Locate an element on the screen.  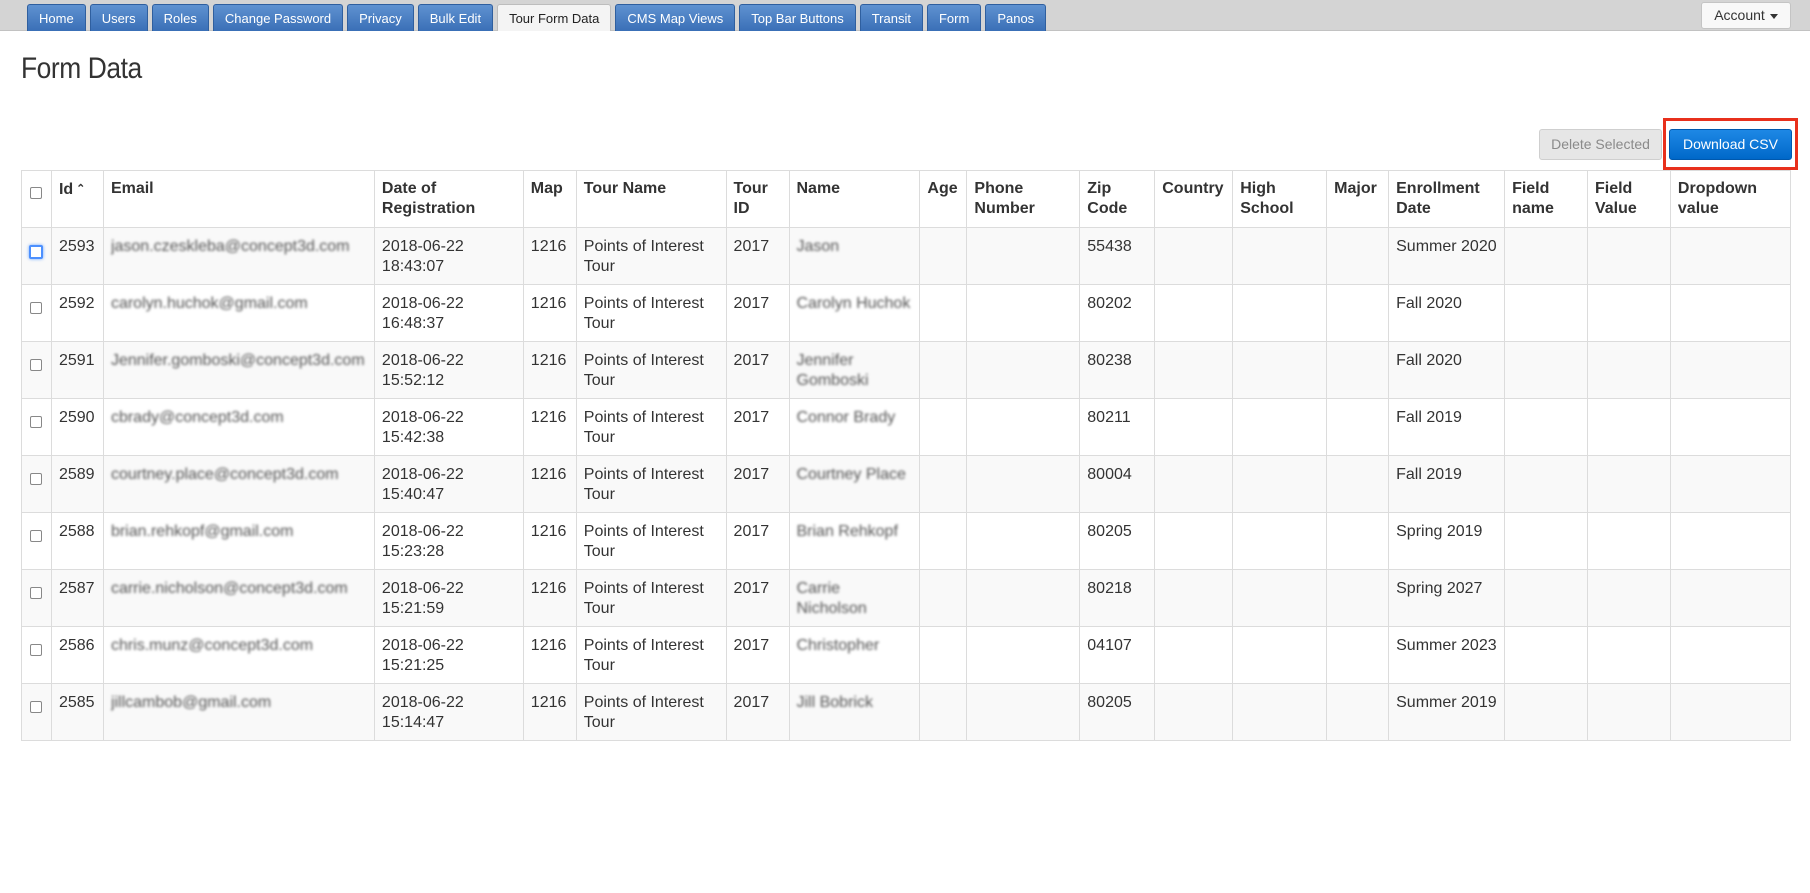
tab-privacy: Privacy is located at coordinates (380, 17).